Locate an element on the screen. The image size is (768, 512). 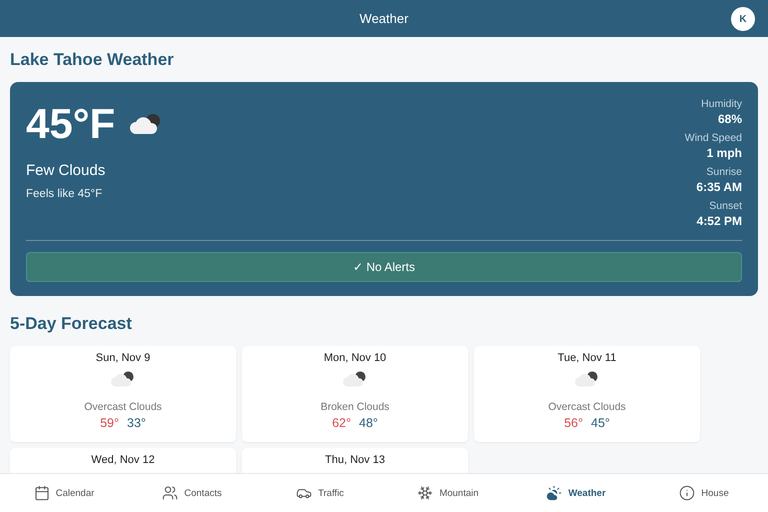
feels-like: Feels like 45°F is located at coordinates (65, 194).